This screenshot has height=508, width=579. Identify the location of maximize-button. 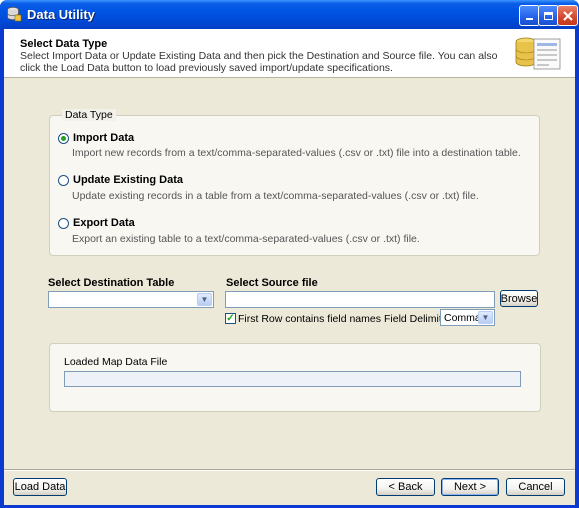
(548, 15).